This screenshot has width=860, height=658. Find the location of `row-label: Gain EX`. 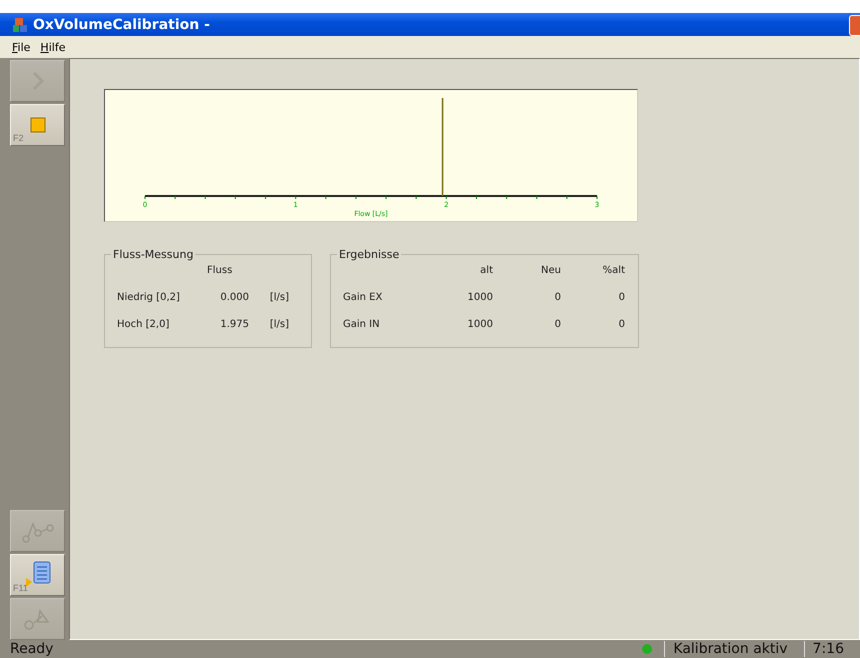

row-label: Gain EX is located at coordinates (363, 297).